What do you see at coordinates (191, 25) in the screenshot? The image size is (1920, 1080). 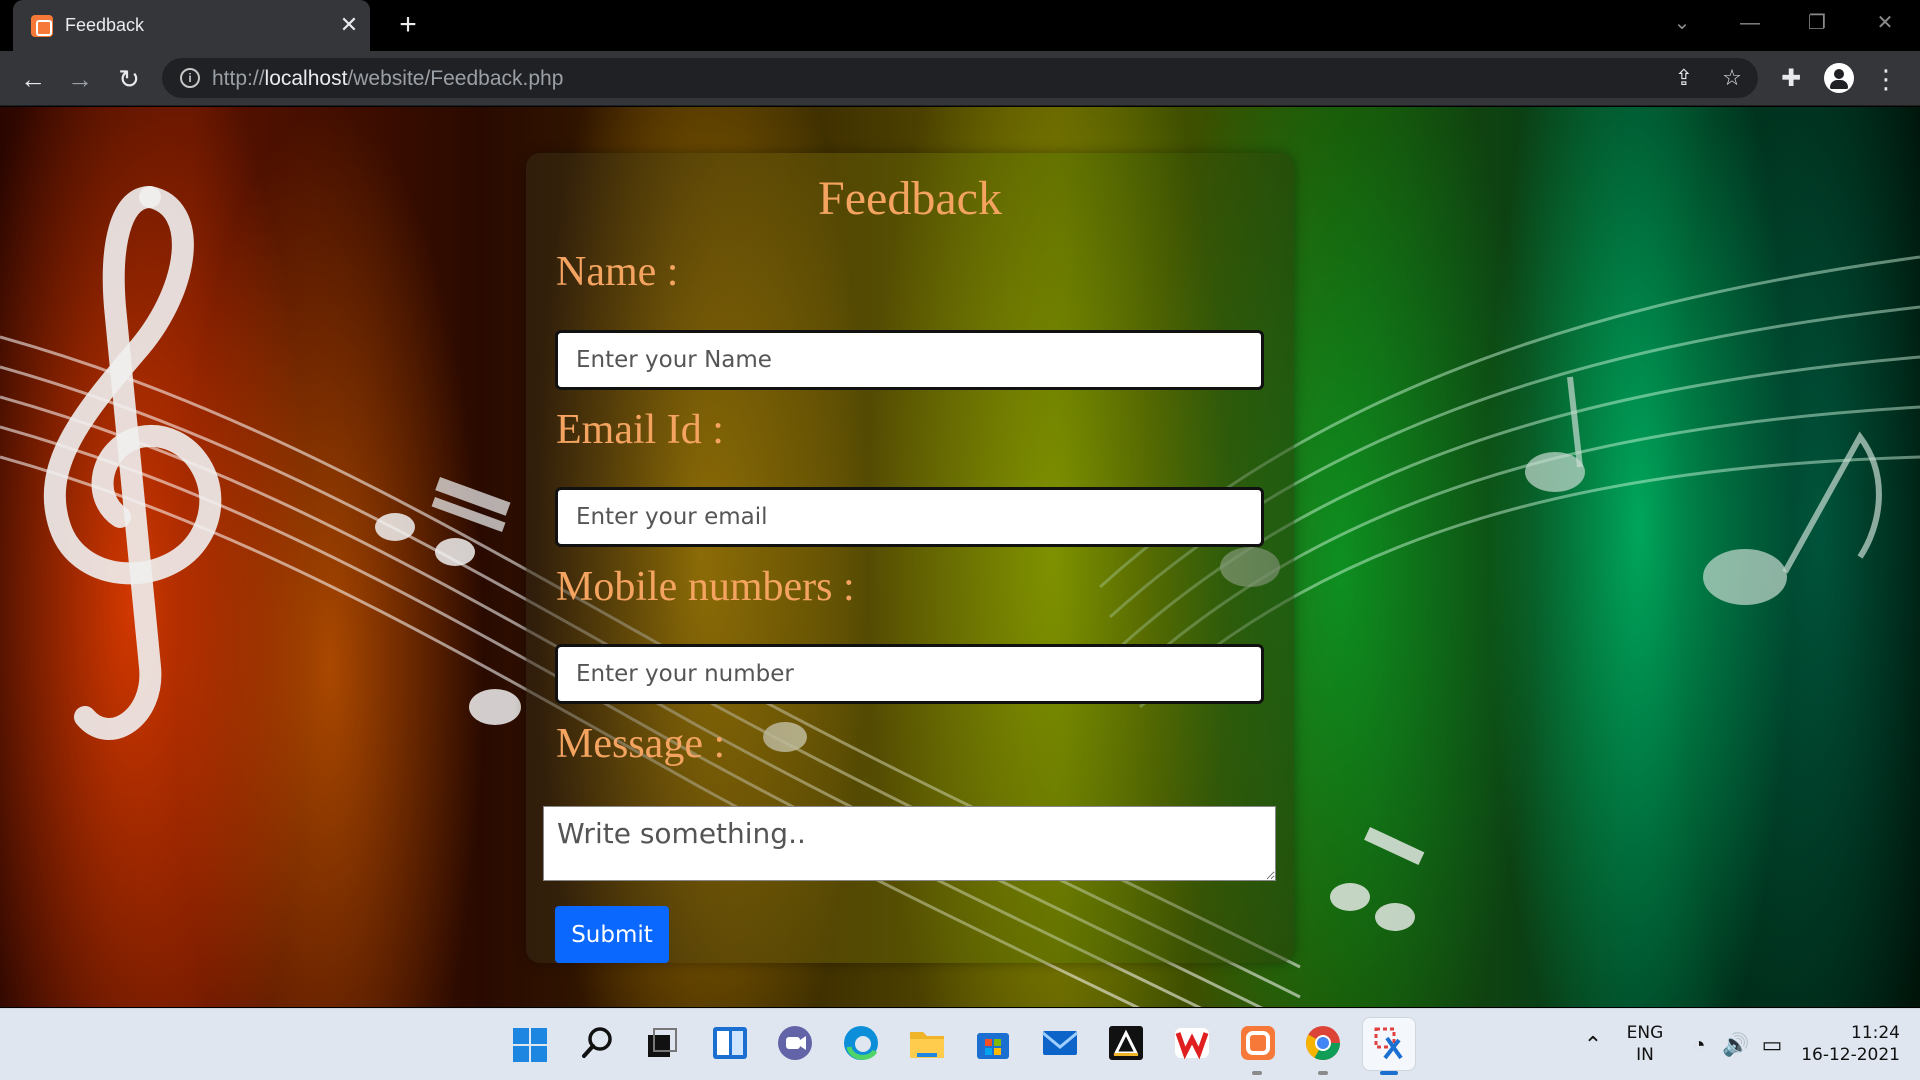 I see `browser-tab-feedback: Feedback ✕` at bounding box center [191, 25].